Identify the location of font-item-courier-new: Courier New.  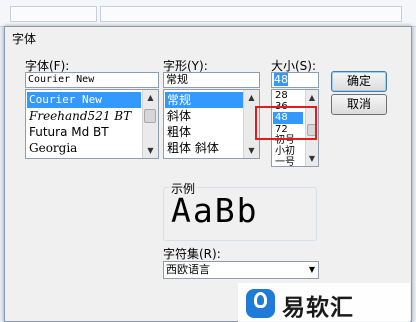
(84, 100).